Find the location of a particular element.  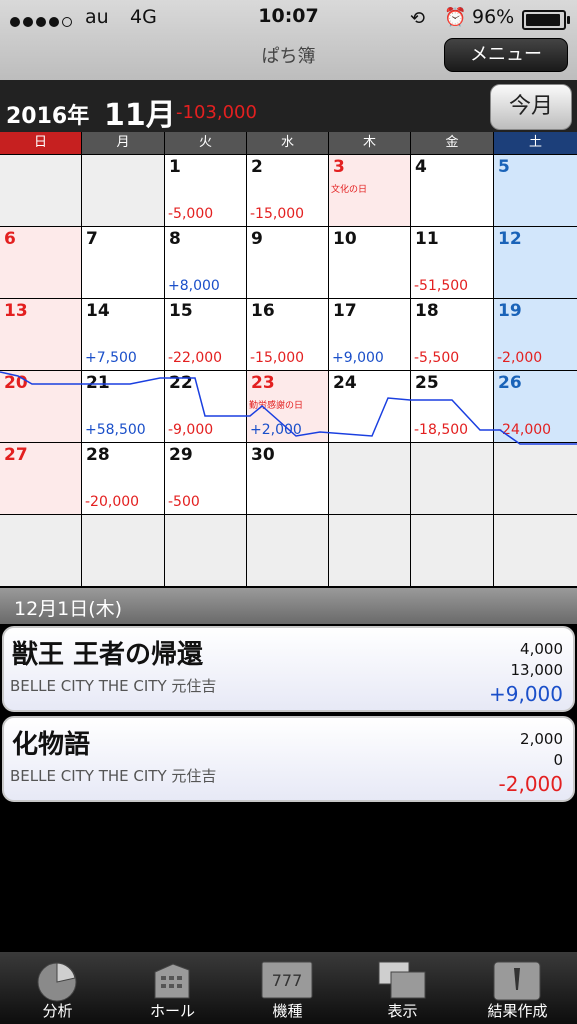

svg-text: 777 is located at coordinates (287, 980).